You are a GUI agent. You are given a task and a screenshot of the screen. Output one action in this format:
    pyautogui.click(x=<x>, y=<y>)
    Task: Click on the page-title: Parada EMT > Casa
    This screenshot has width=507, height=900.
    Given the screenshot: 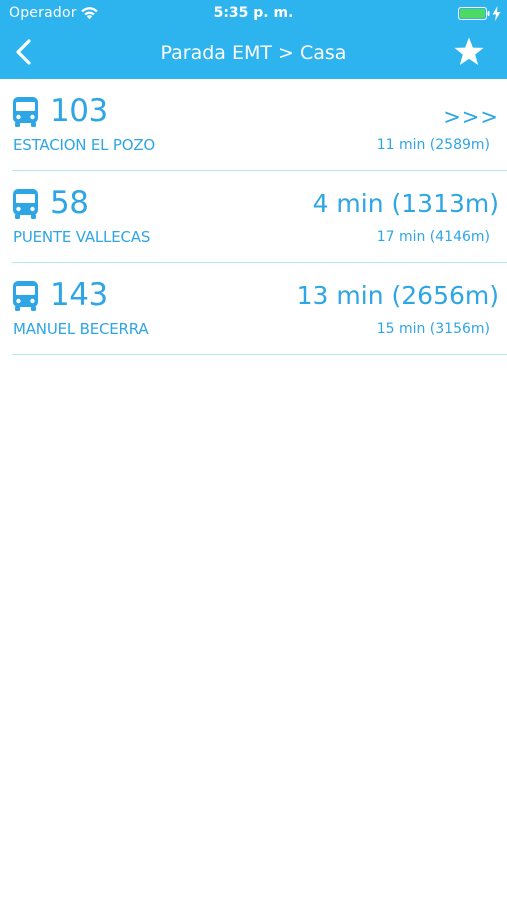 What is the action you would take?
    pyautogui.click(x=253, y=53)
    